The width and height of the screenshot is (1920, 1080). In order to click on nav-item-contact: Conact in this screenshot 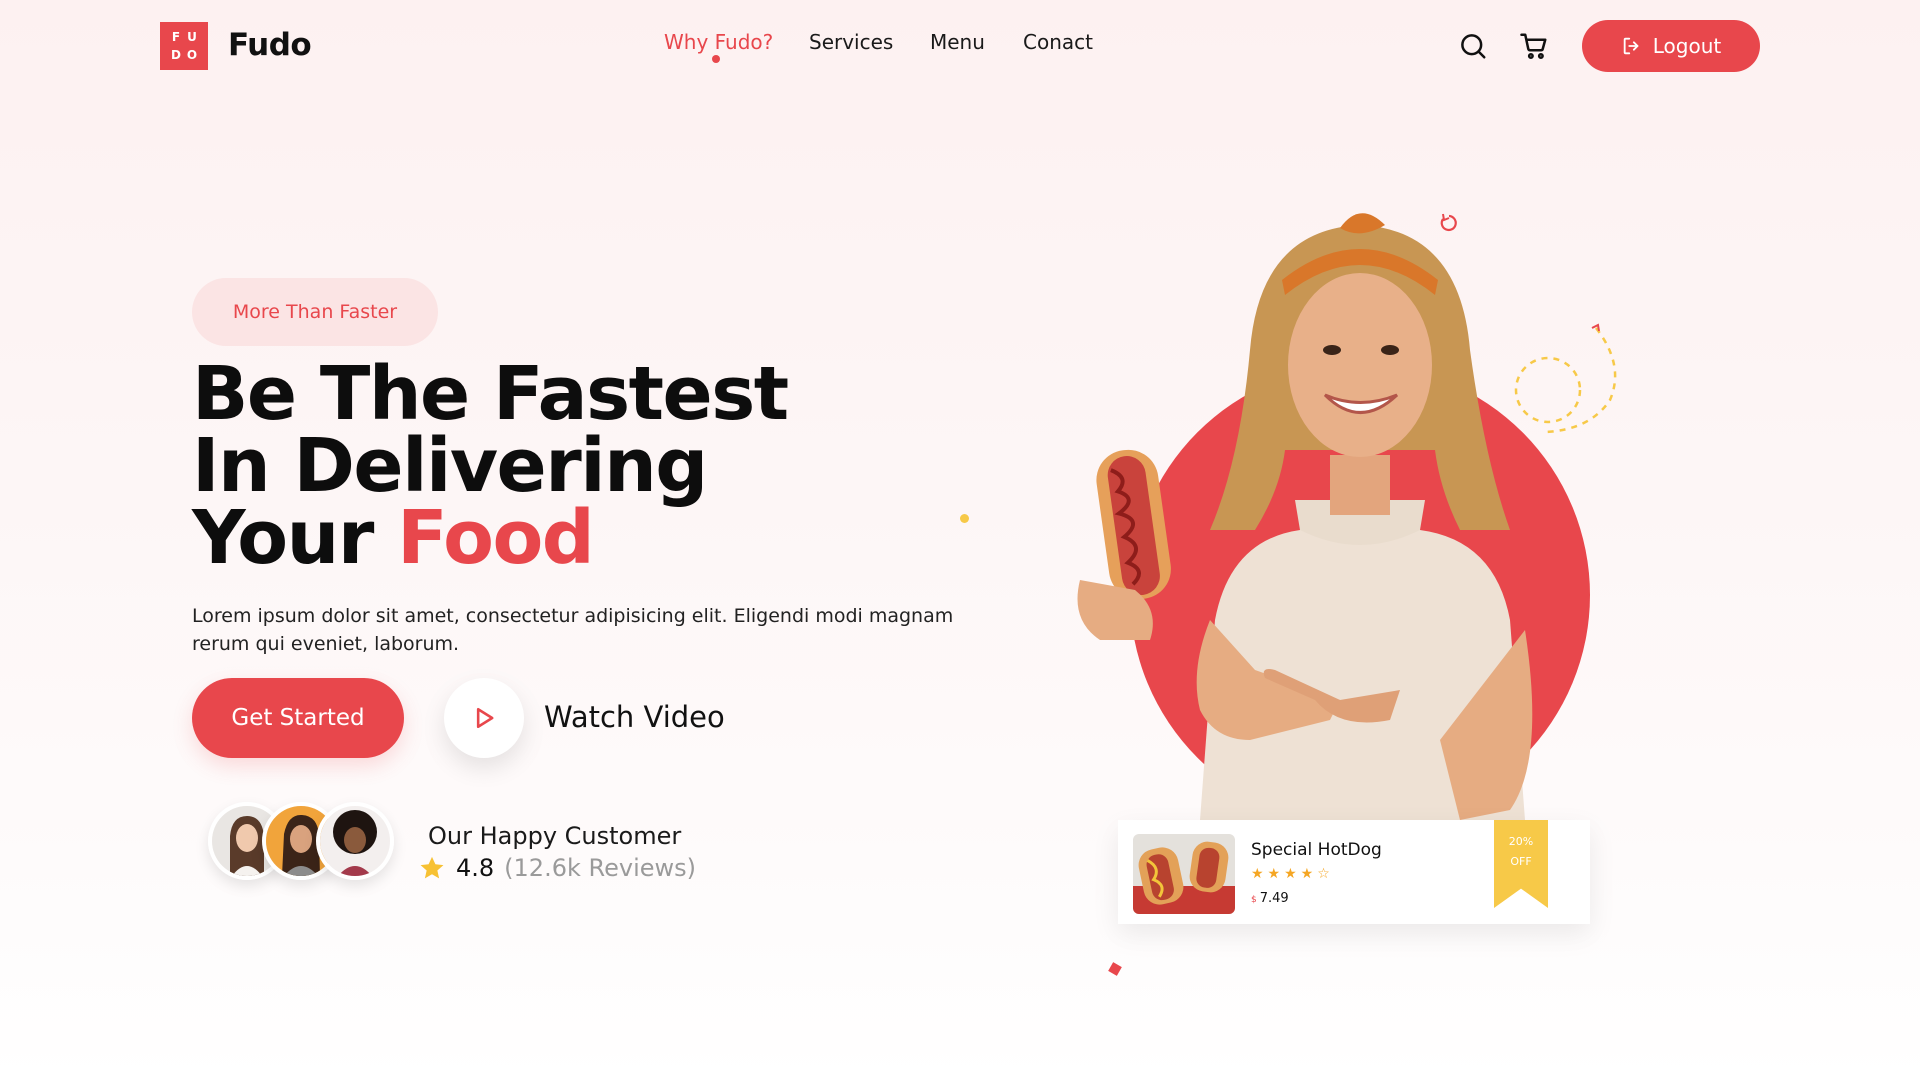, I will do `click(1058, 42)`.